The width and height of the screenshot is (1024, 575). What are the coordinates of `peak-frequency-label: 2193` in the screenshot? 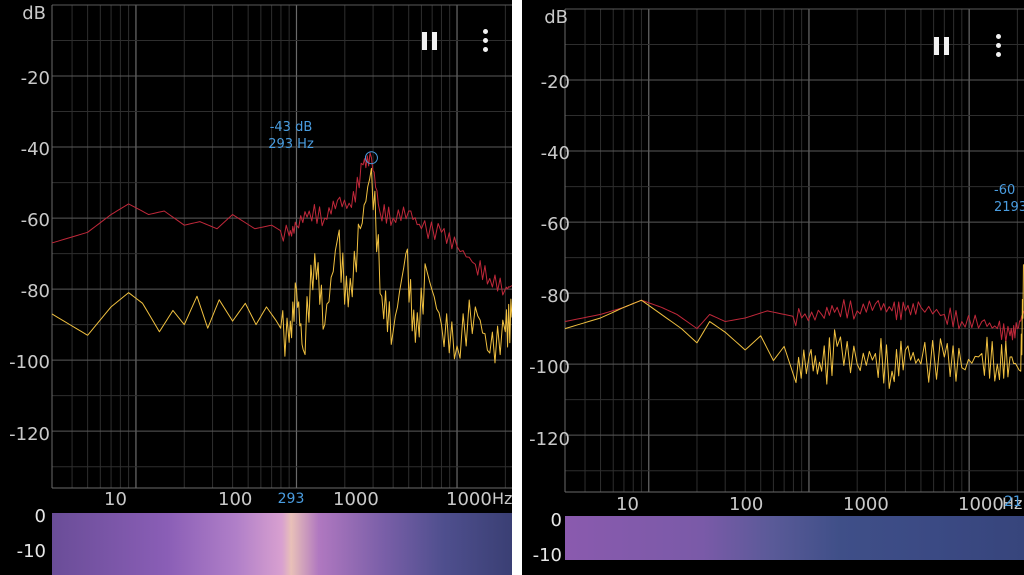 It's located at (1009, 207).